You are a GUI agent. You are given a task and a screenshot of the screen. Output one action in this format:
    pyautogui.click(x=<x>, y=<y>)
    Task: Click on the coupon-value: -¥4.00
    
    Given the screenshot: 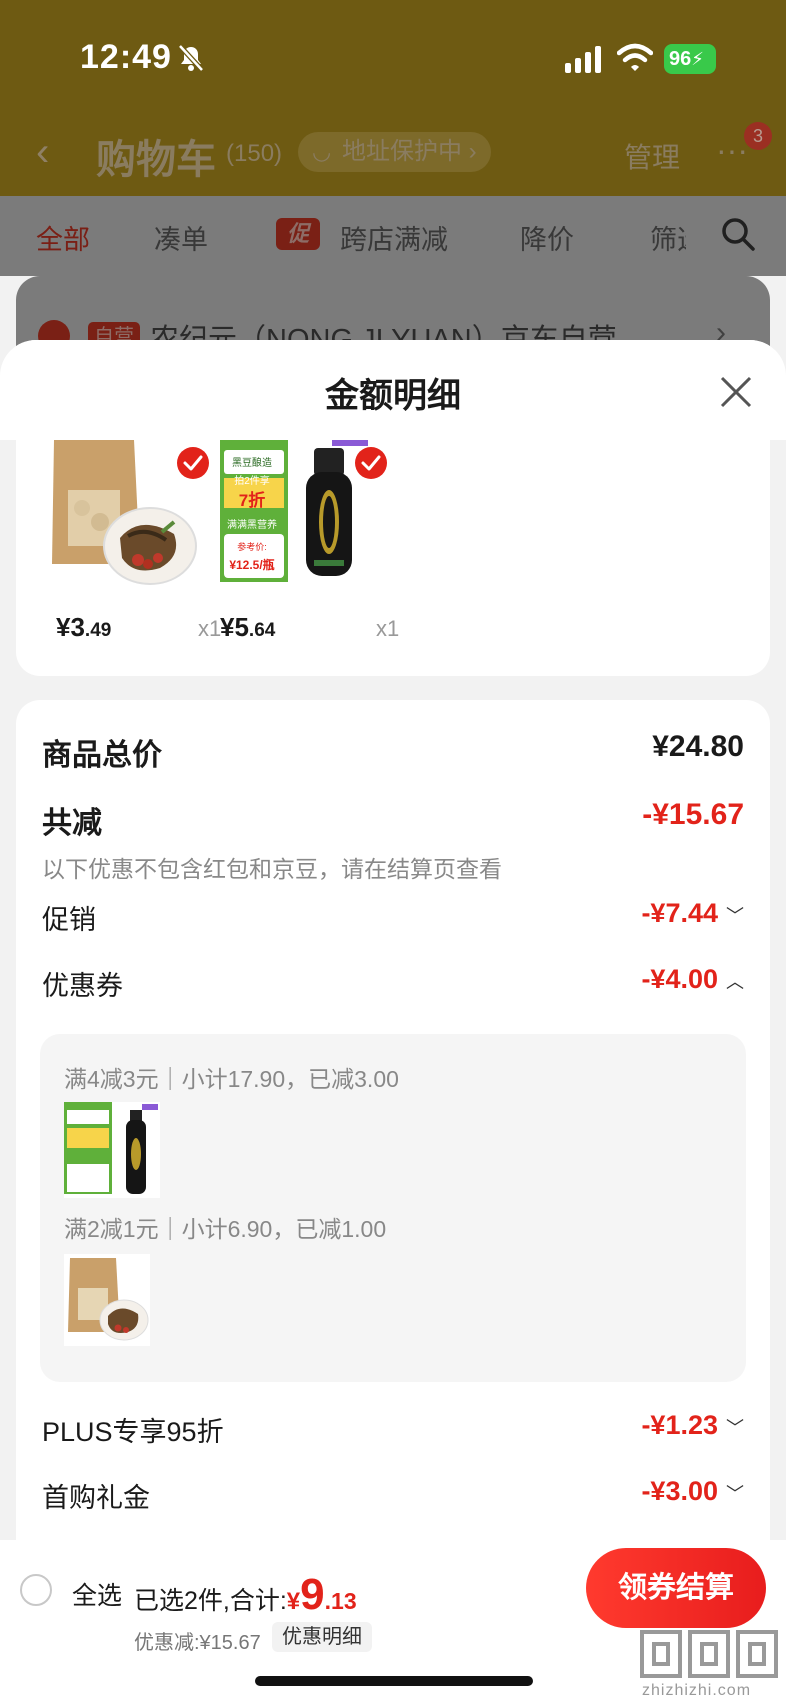 What is the action you would take?
    pyautogui.click(x=679, y=979)
    